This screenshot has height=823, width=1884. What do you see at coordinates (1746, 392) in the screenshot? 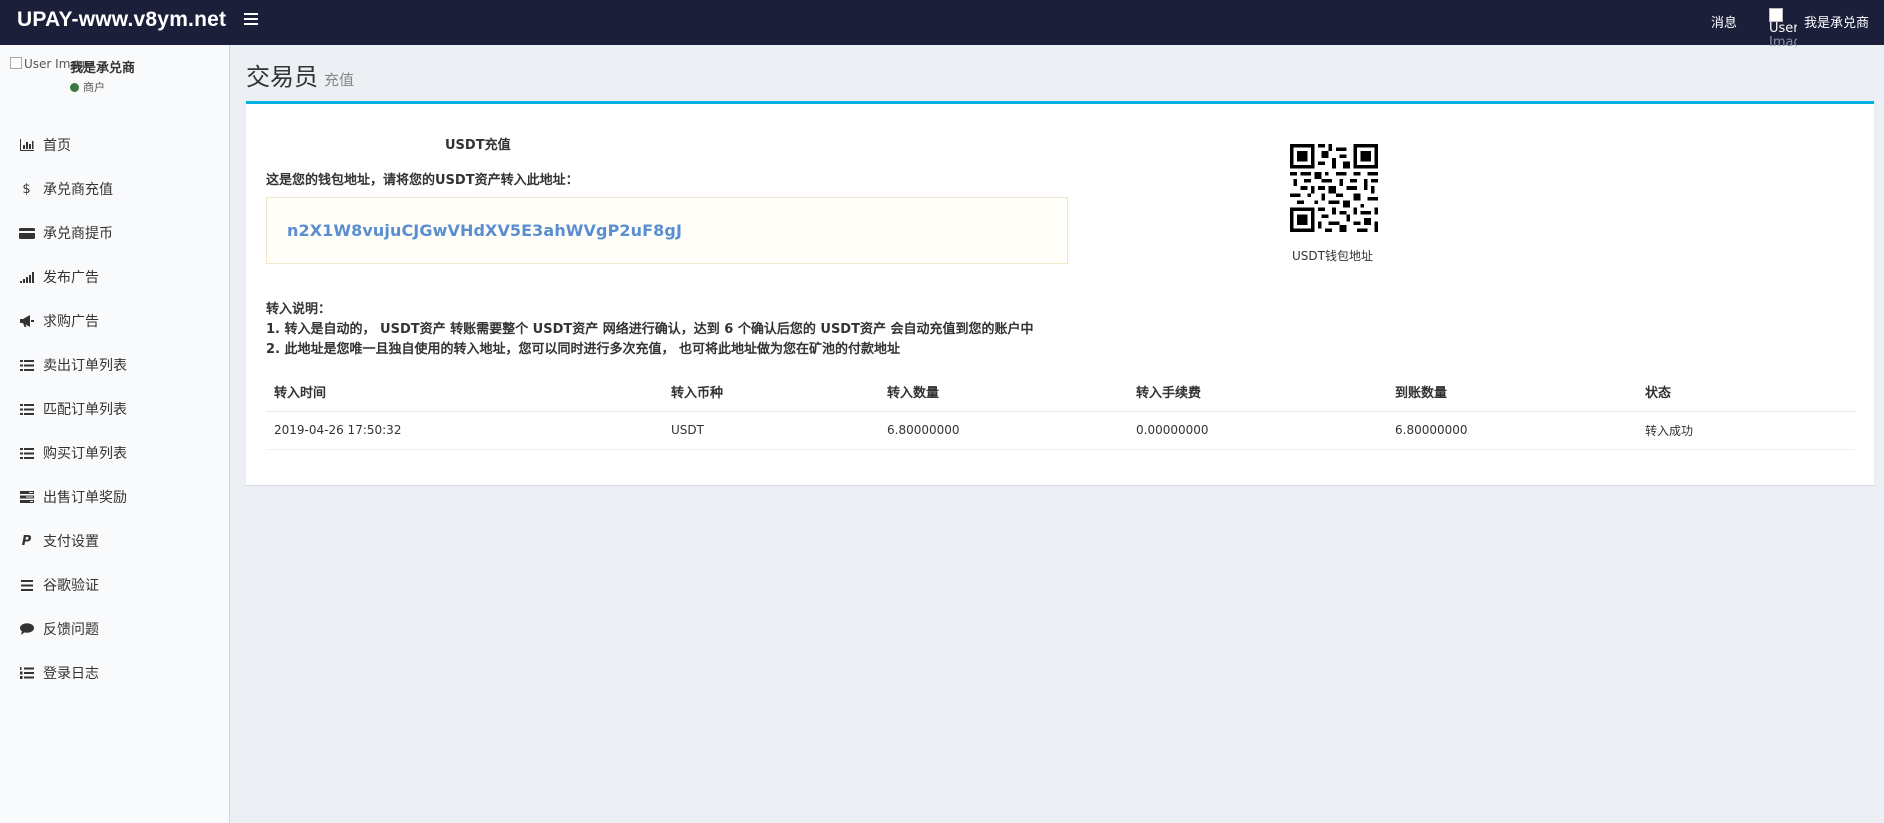
I see `column-header: 状态` at bounding box center [1746, 392].